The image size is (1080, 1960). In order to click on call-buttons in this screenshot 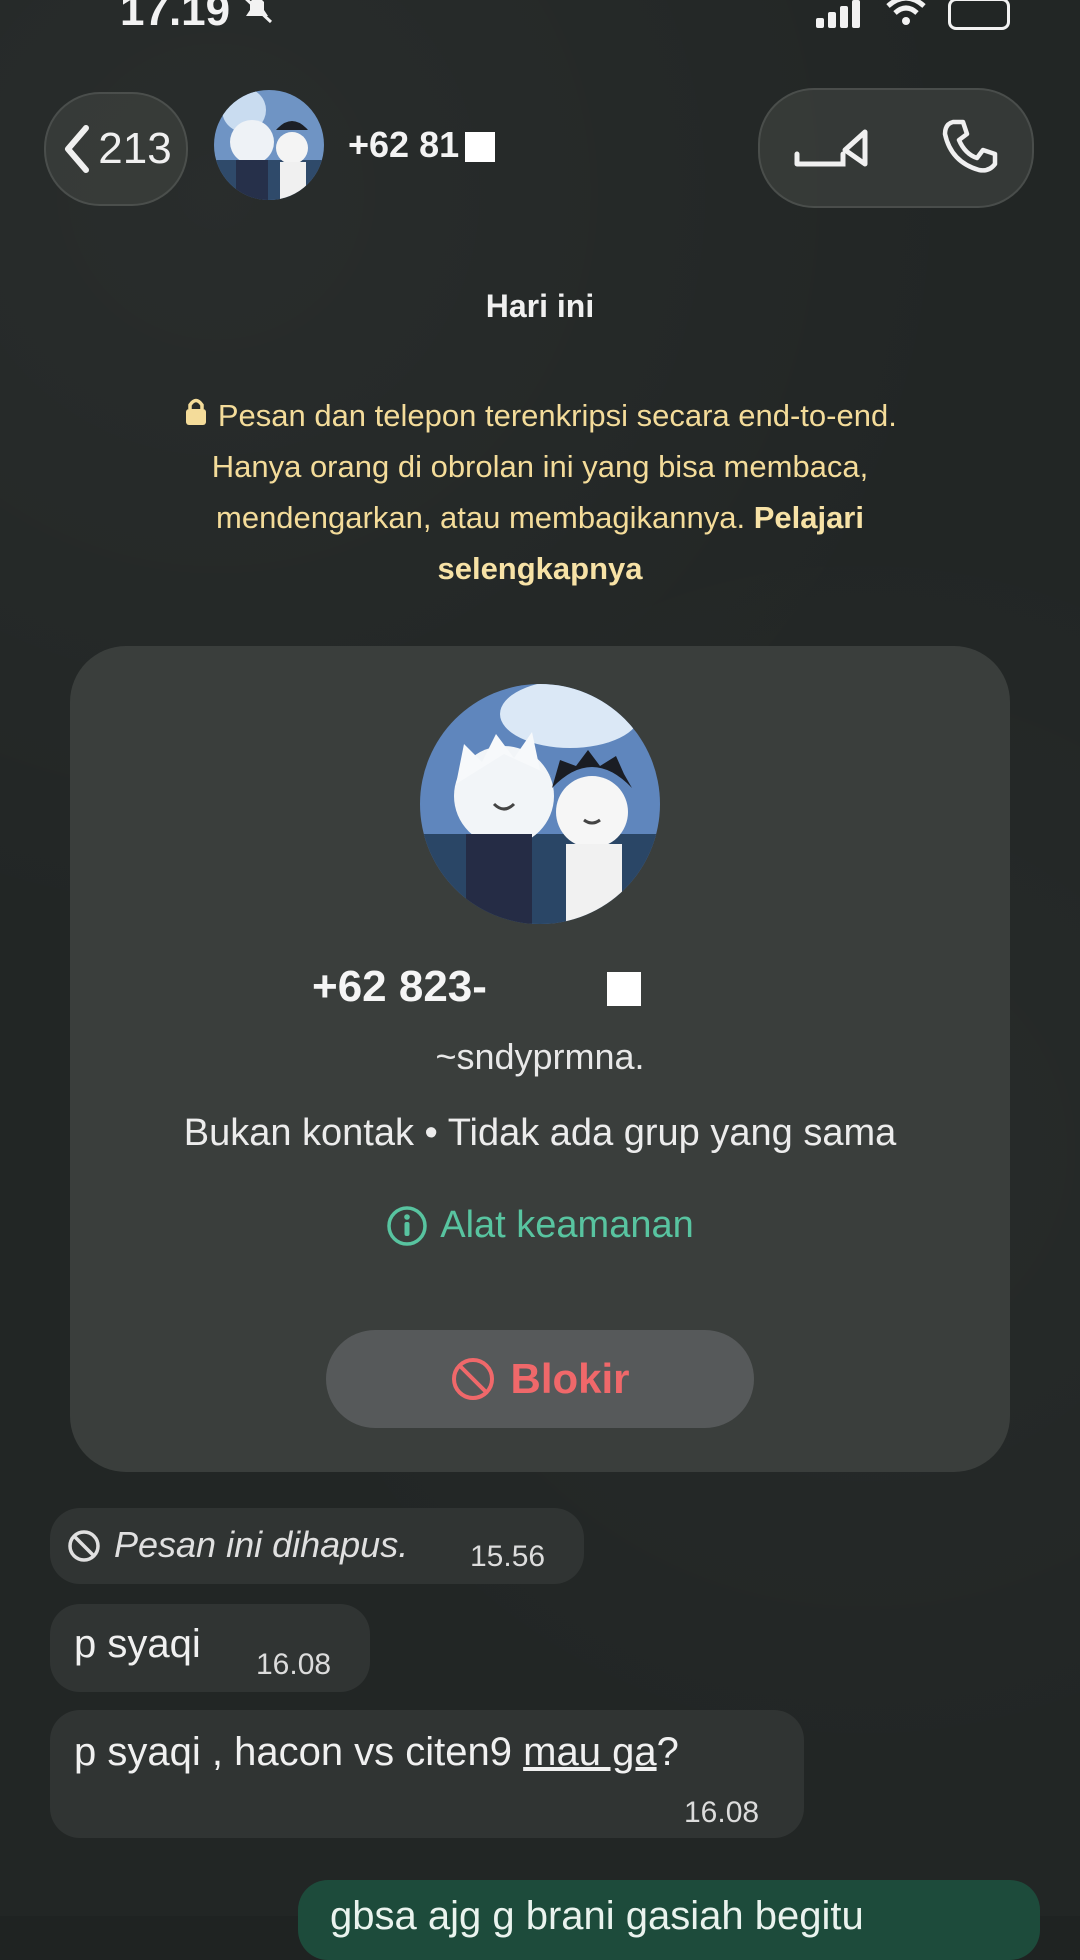, I will do `click(896, 148)`.